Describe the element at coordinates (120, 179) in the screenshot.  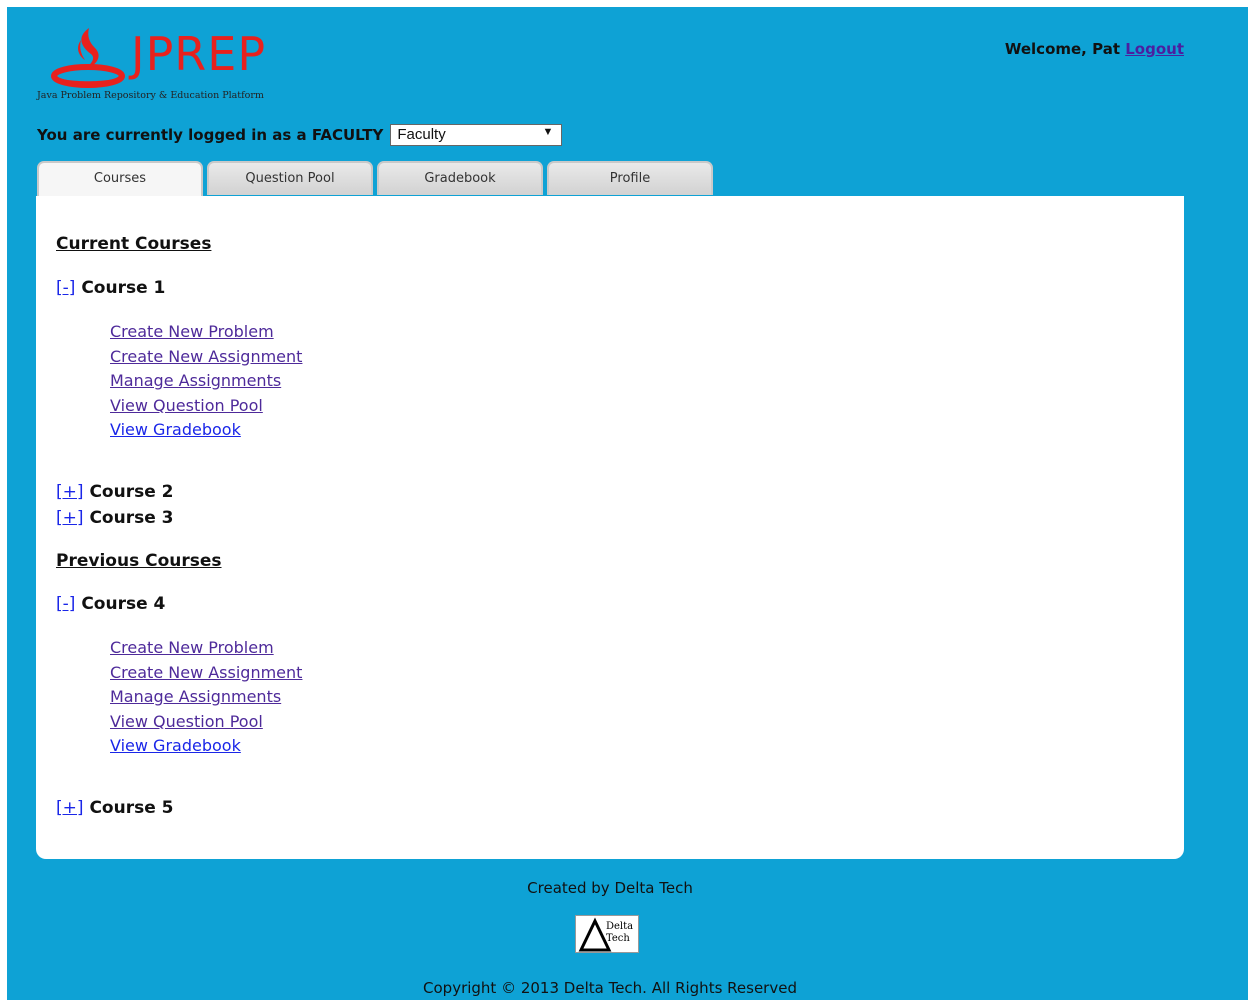
I see `tab-courses: Courses` at that location.